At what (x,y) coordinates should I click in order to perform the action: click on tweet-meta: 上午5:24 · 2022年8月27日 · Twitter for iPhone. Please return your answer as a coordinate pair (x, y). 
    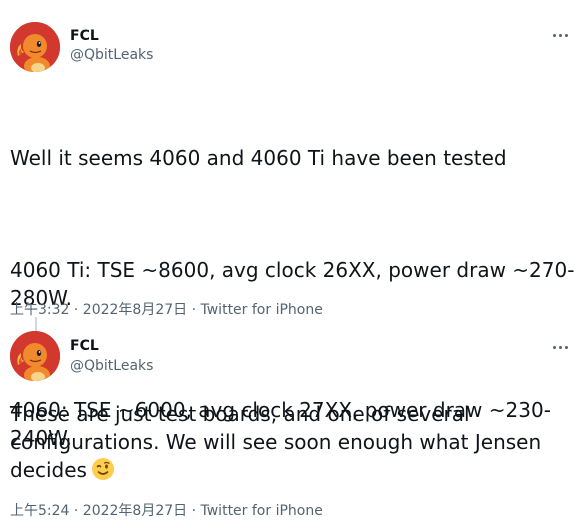
    Looking at the image, I should click on (166, 510).